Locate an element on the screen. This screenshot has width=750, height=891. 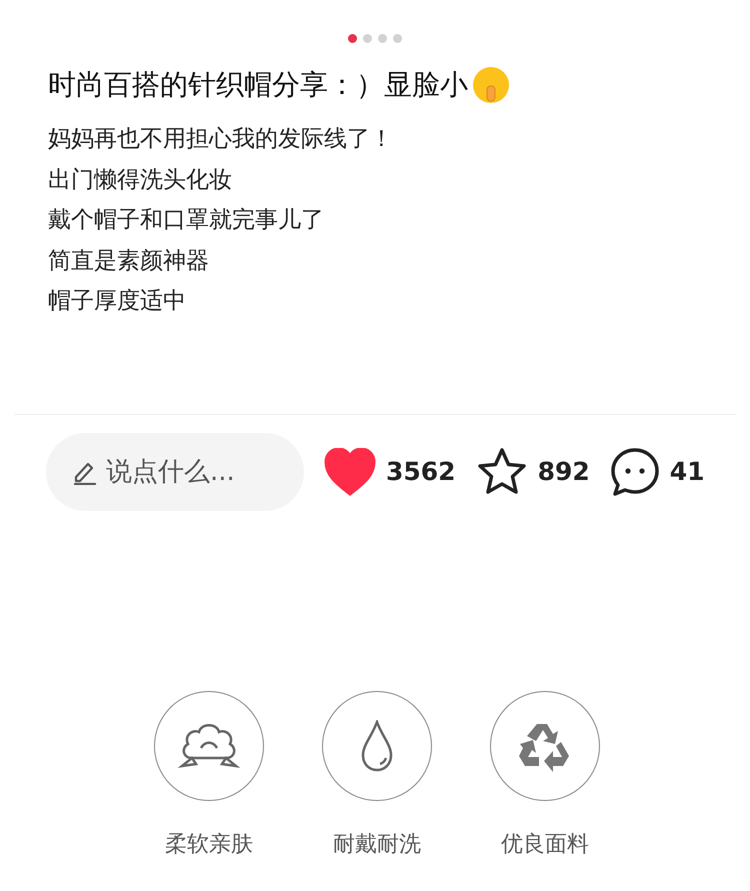
feature-label: 耐戴耐洗 is located at coordinates (377, 844).